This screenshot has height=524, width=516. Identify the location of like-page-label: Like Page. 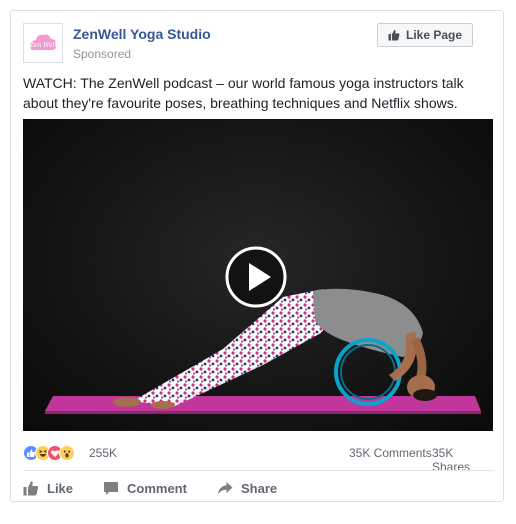
(434, 35).